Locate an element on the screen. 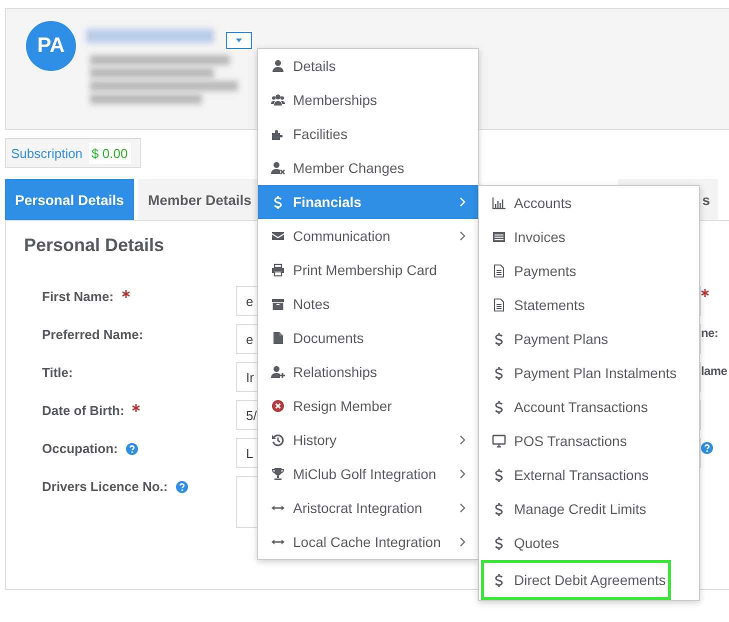 The height and width of the screenshot is (622, 729). menu-item: Direct Debit Agreements is located at coordinates (576, 580).